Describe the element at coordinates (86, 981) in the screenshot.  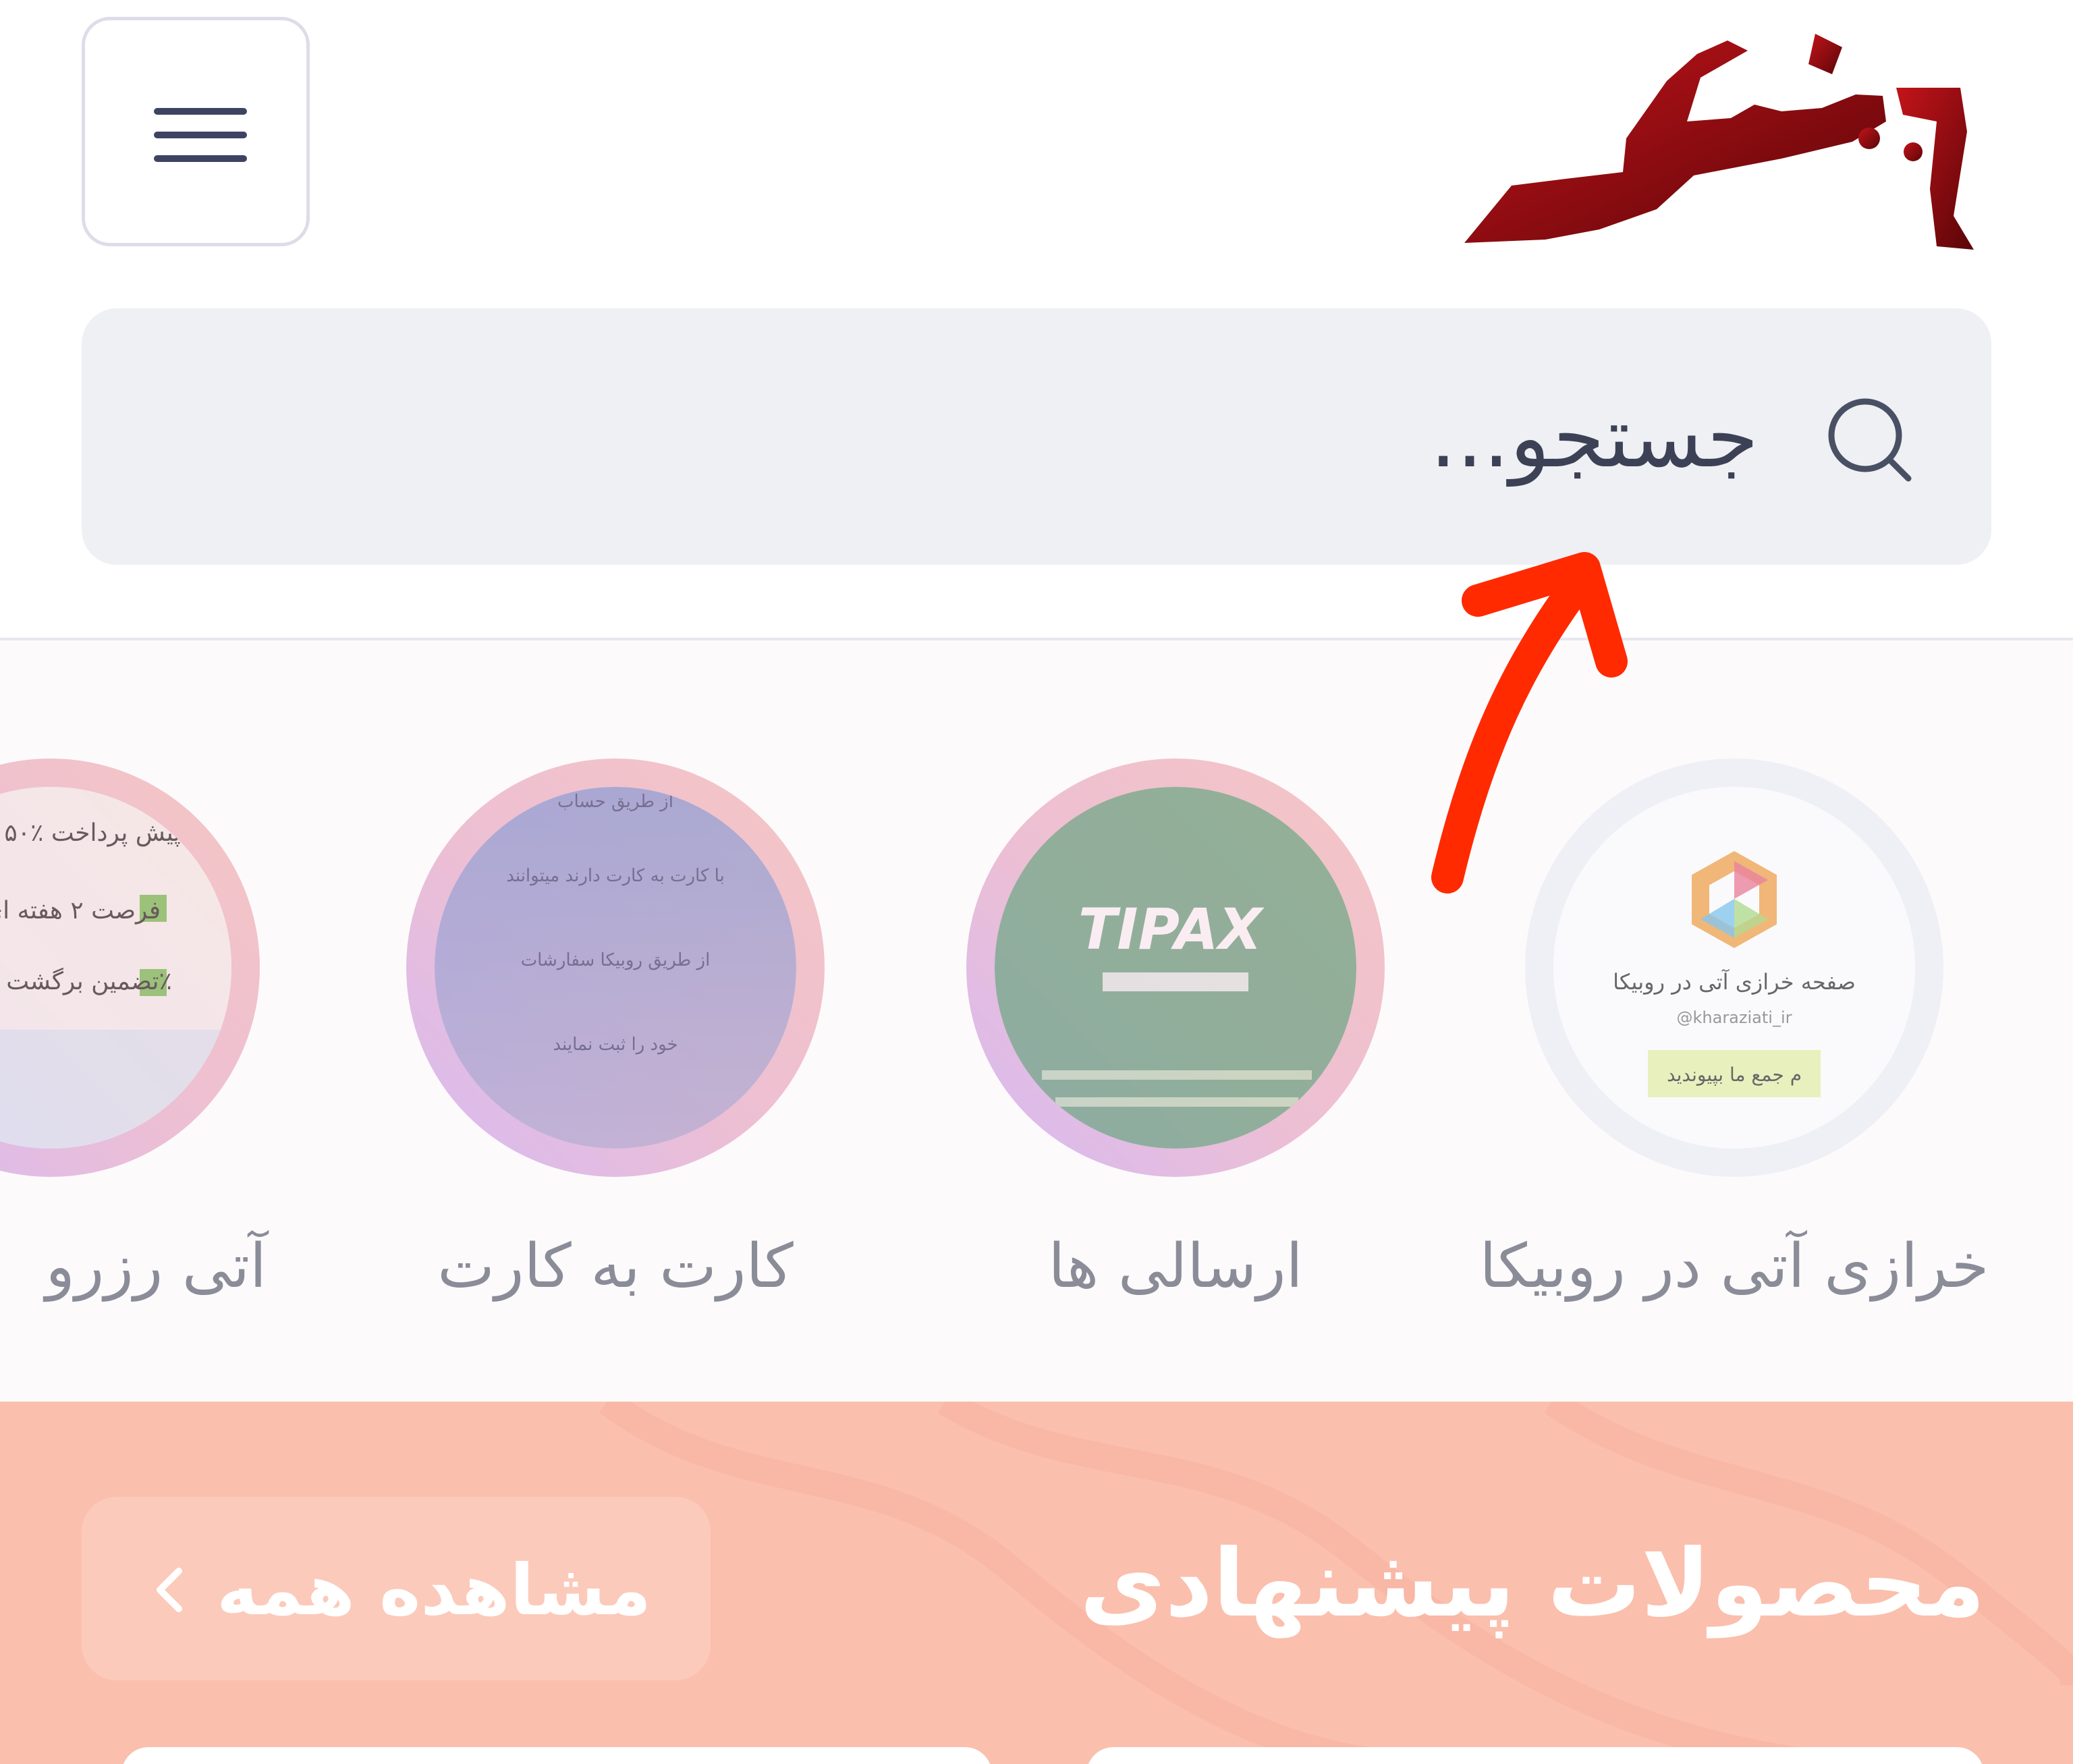
I see `thumb-line: تضمین برگشت ۲۰٪` at that location.